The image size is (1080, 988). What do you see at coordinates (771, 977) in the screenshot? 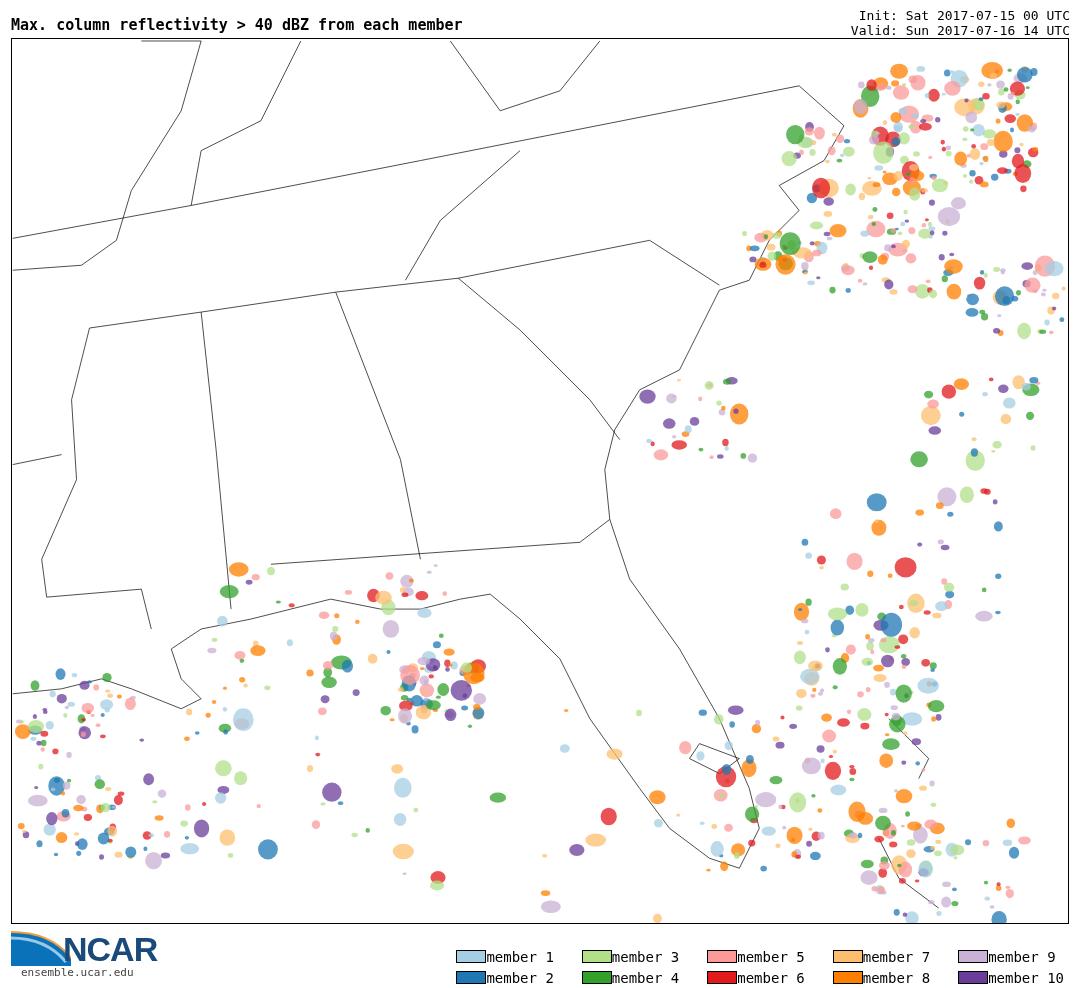
I see `legend-label: member 6` at bounding box center [771, 977].